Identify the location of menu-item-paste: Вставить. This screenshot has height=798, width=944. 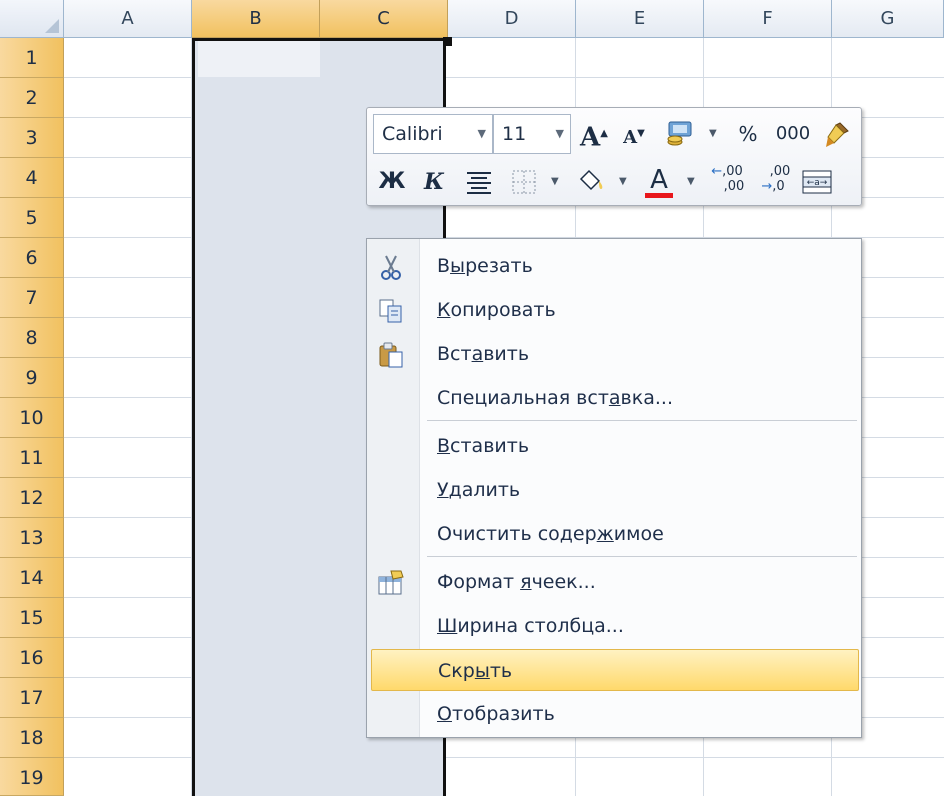
(614, 354).